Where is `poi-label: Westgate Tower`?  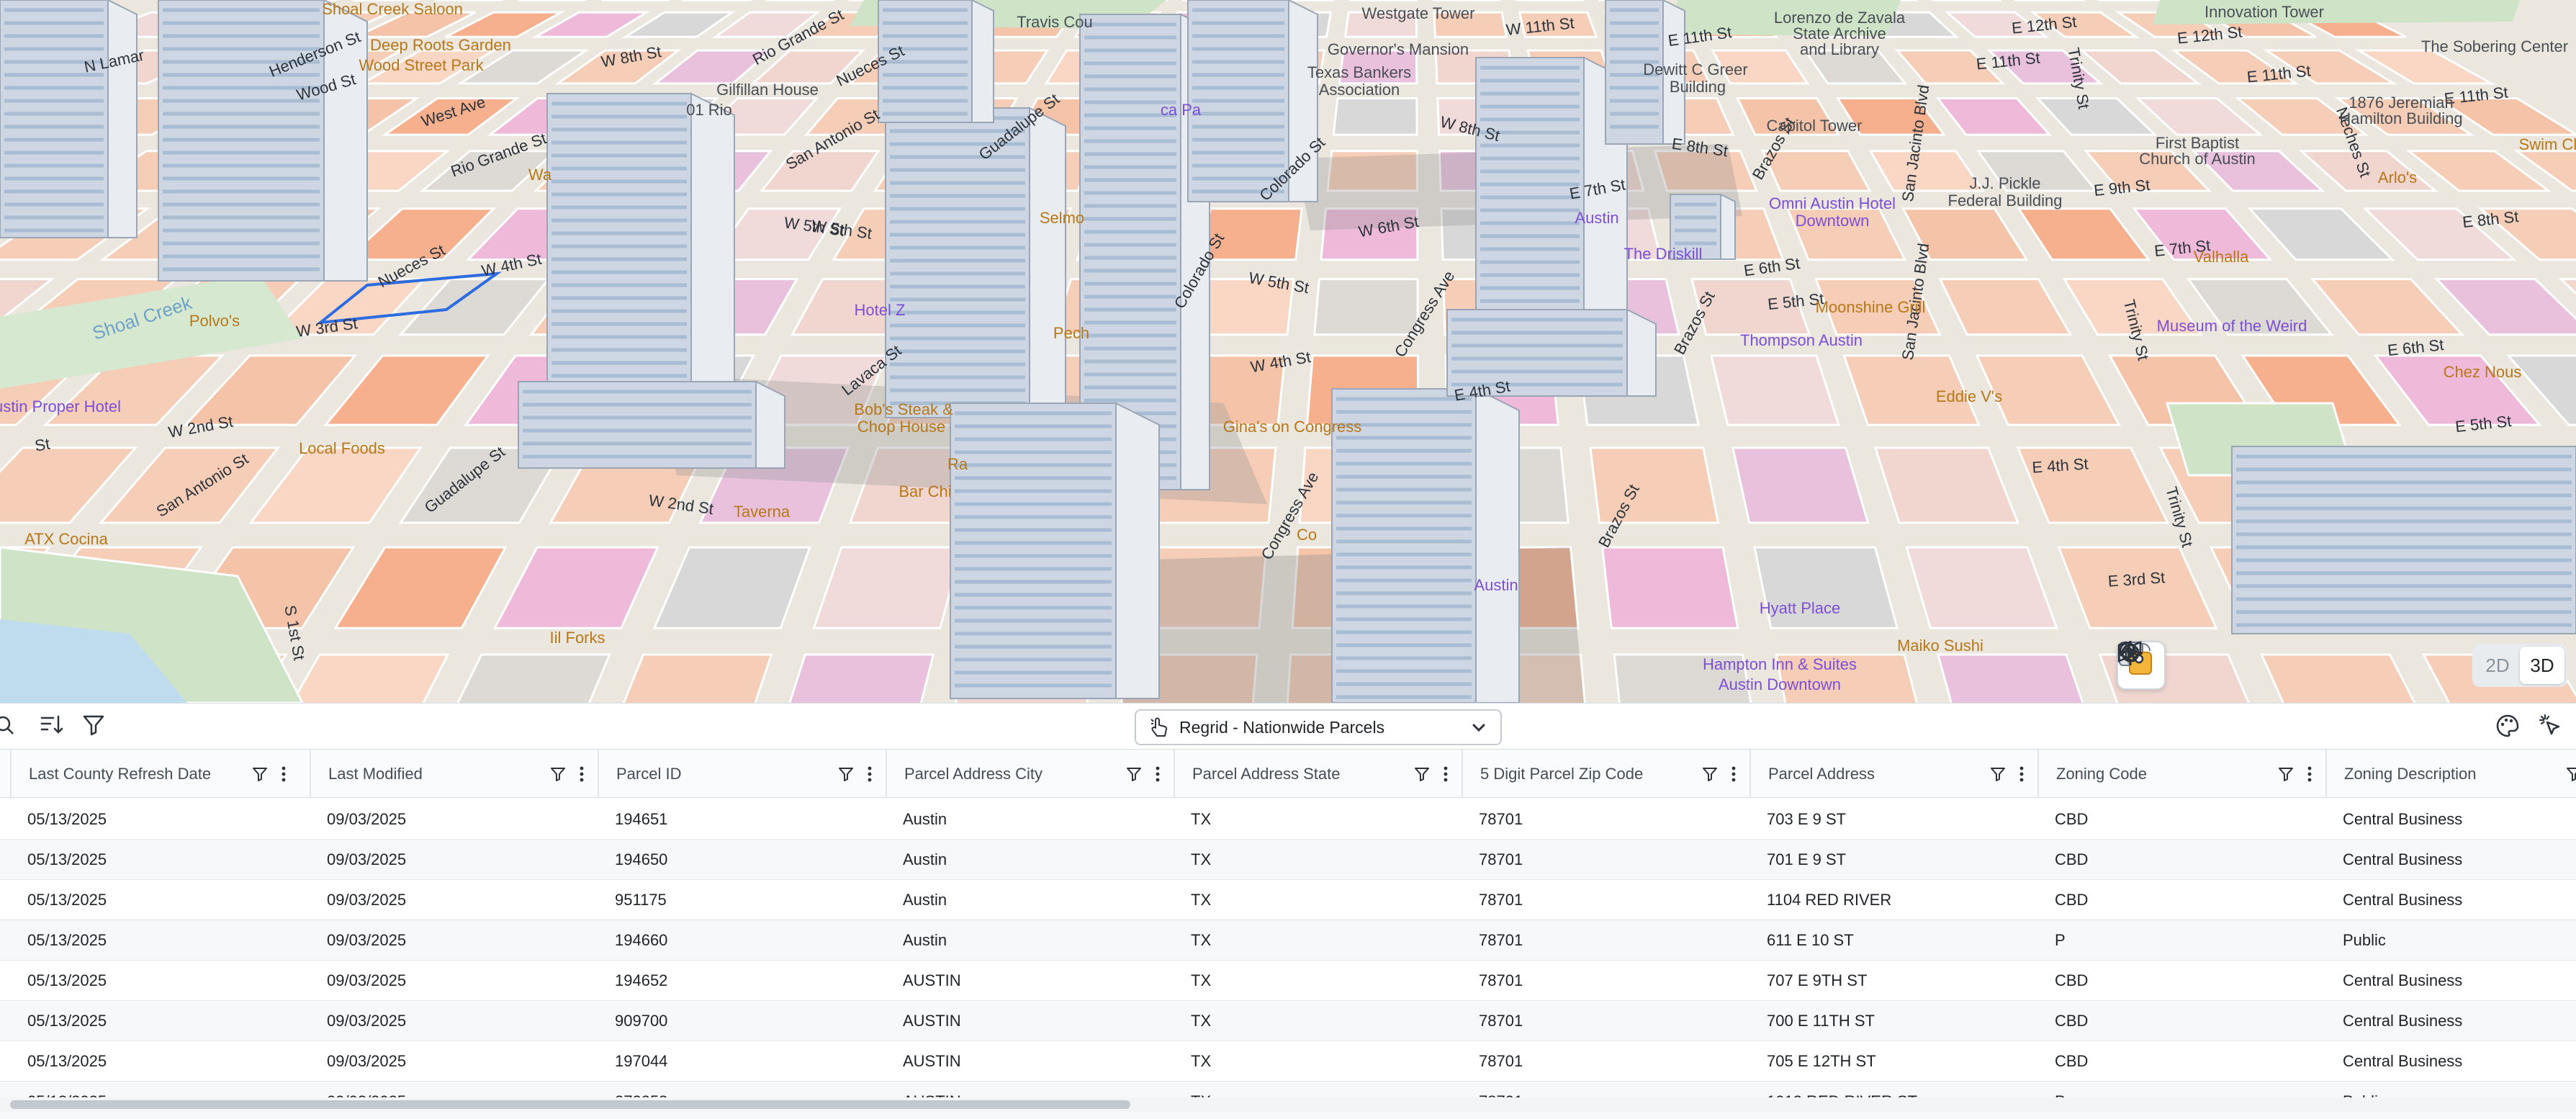 poi-label: Westgate Tower is located at coordinates (1418, 13).